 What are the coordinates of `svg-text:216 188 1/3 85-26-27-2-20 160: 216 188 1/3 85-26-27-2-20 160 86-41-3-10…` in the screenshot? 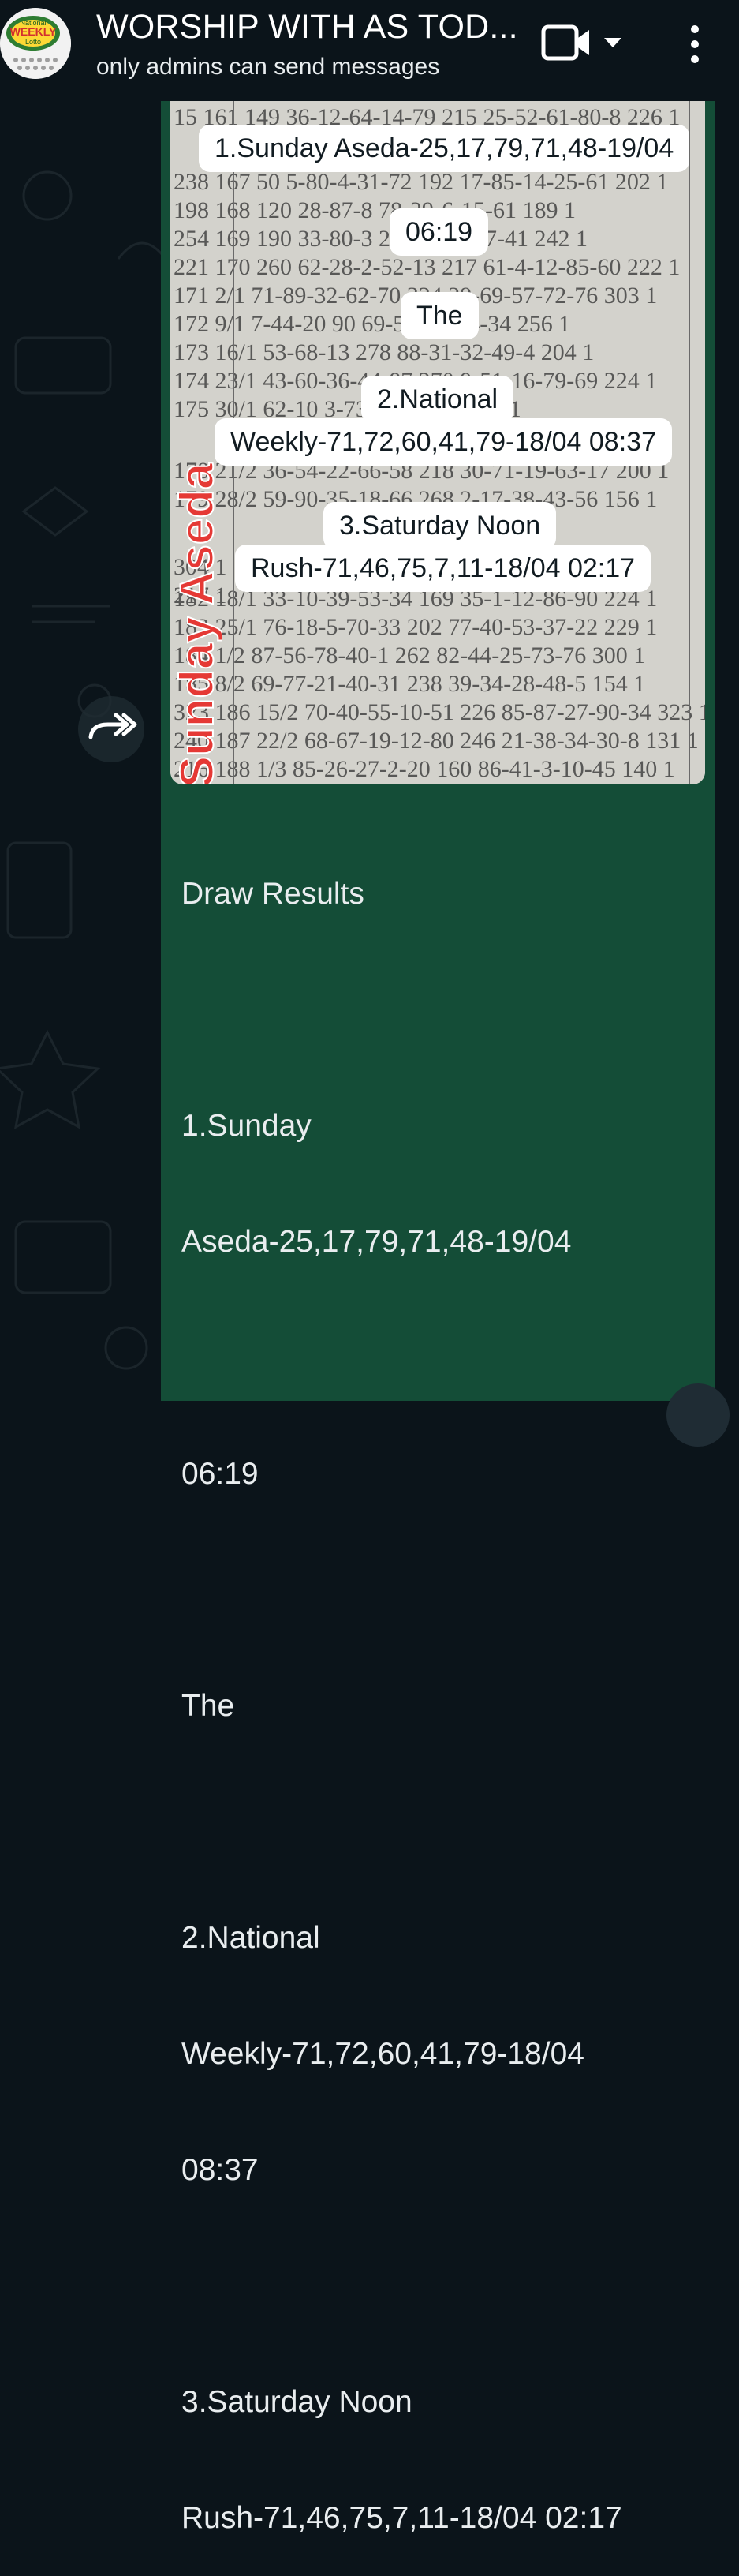 It's located at (424, 769).